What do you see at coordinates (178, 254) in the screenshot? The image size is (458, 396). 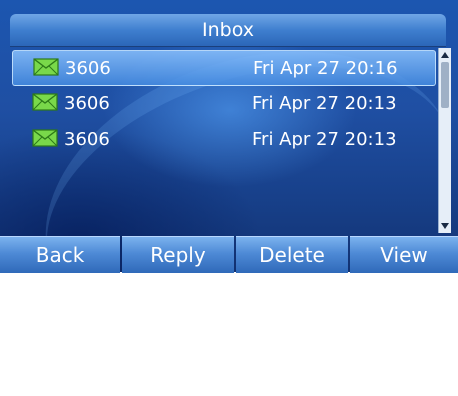 I see `reply-button: Reply` at bounding box center [178, 254].